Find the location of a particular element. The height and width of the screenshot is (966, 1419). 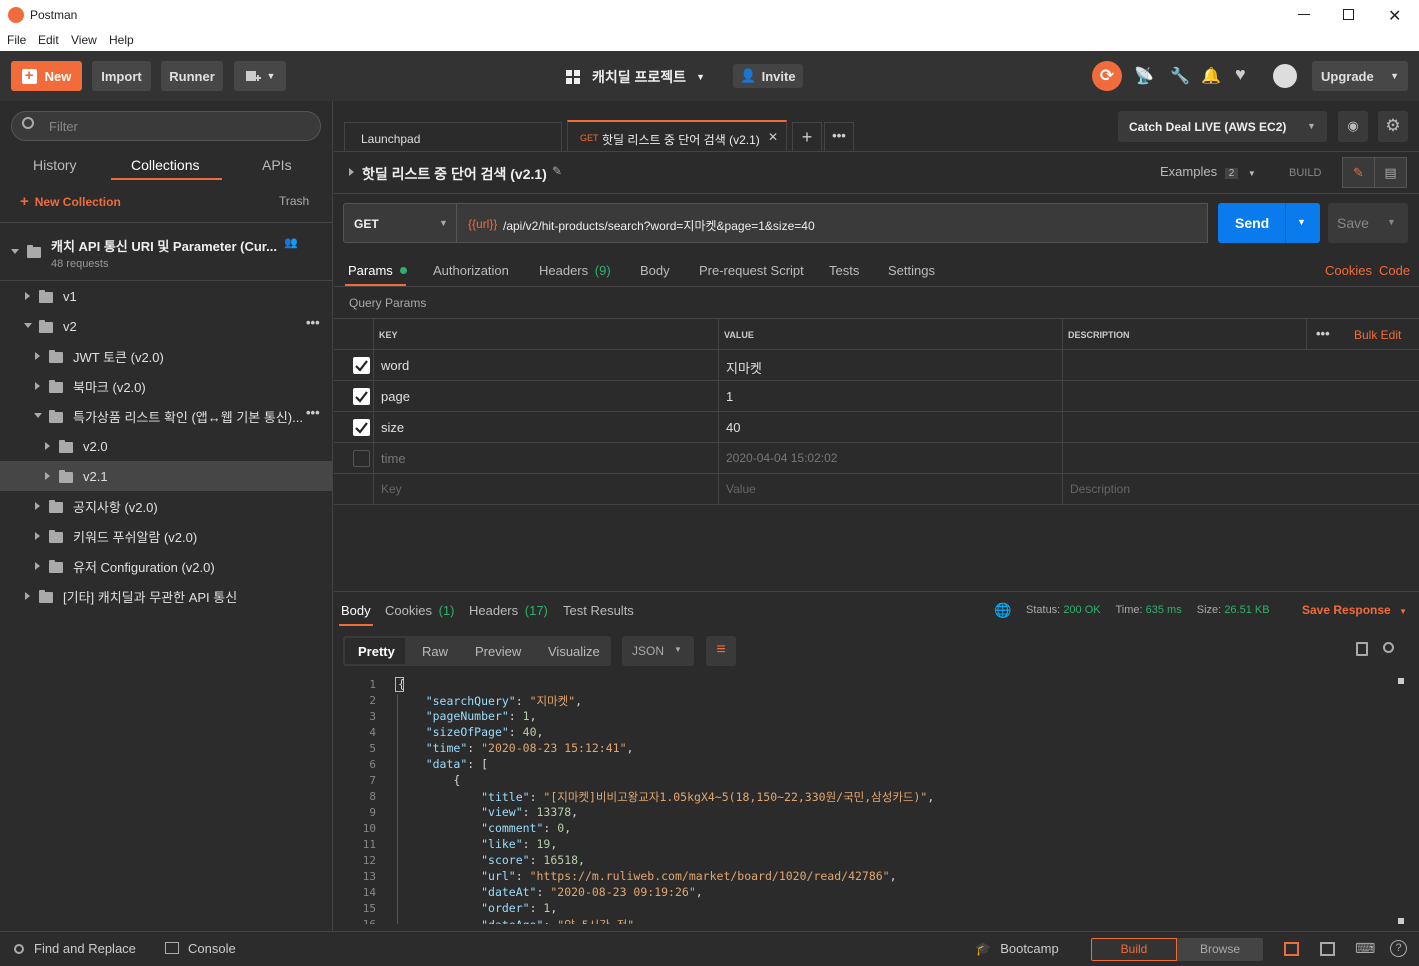

tab-pre-request-script: Pre-request Script is located at coordinates (751, 270).